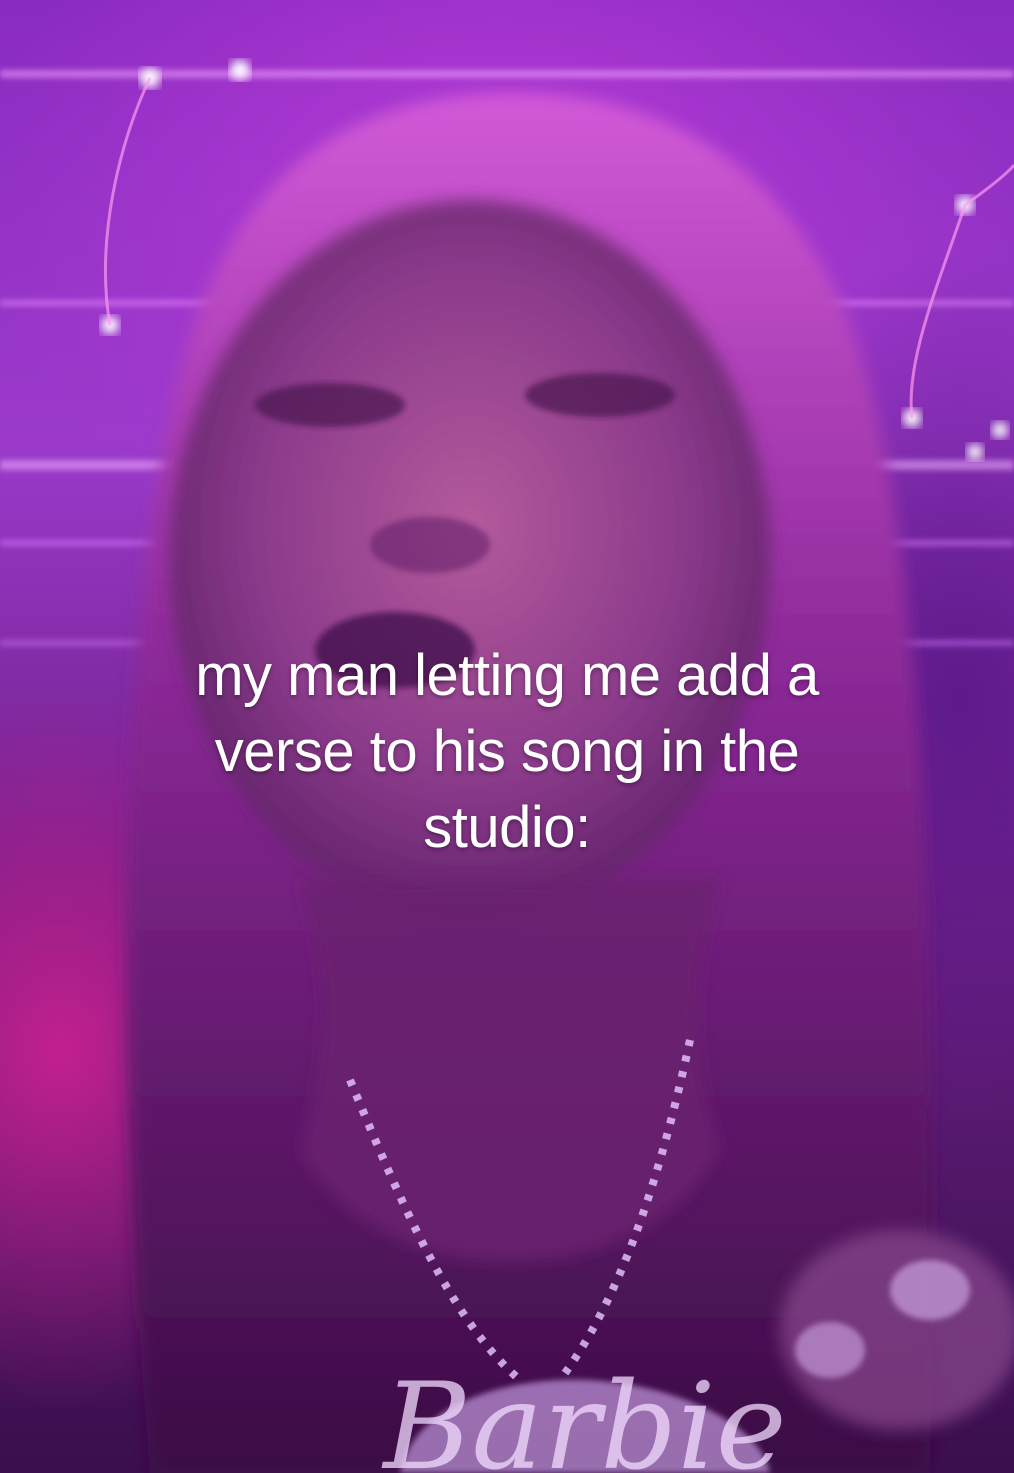  Describe the element at coordinates (510, 1071) in the screenshot. I see `neck-chest` at that location.